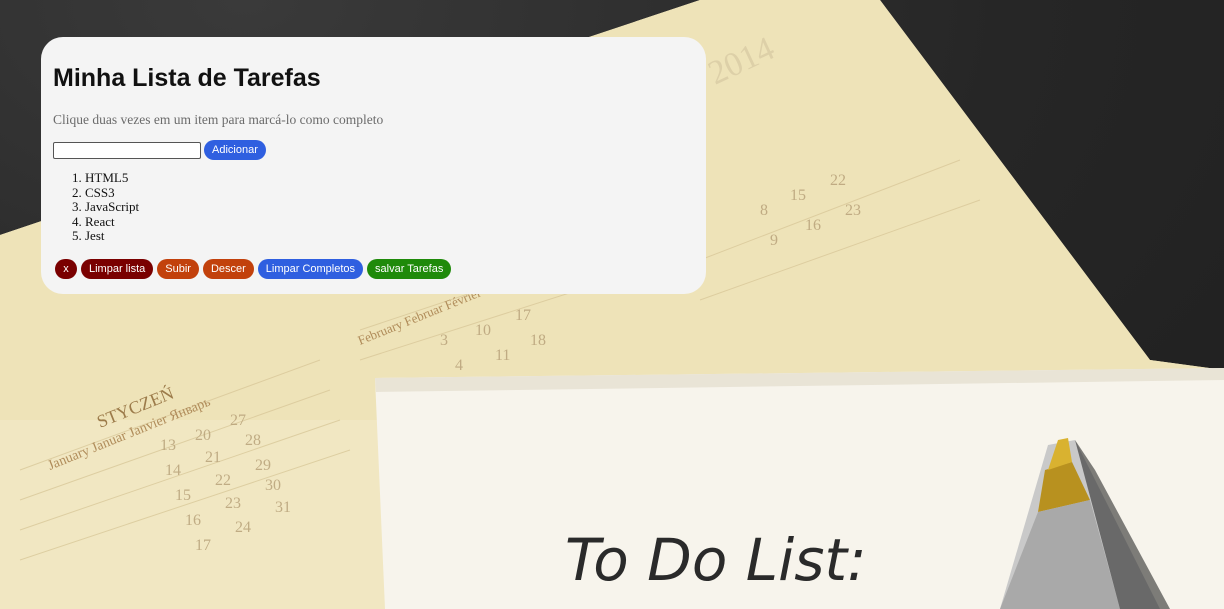 The height and width of the screenshot is (609, 1224). What do you see at coordinates (483, 330) in the screenshot?
I see `svg-text: 10` at bounding box center [483, 330].